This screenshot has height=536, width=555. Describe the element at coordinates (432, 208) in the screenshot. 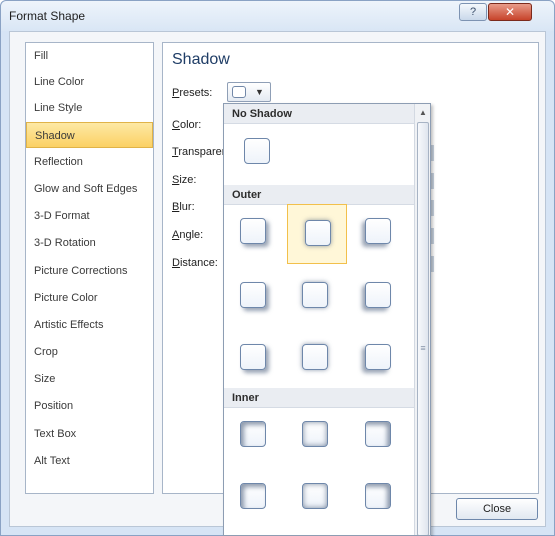

I see `blur-control-edge` at that location.